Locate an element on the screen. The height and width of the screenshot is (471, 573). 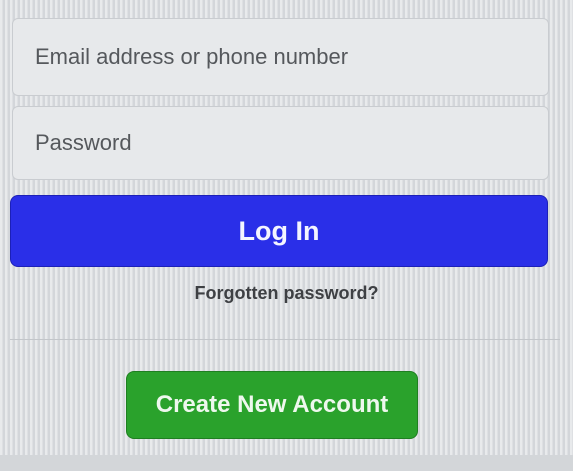
divider is located at coordinates (285, 339).